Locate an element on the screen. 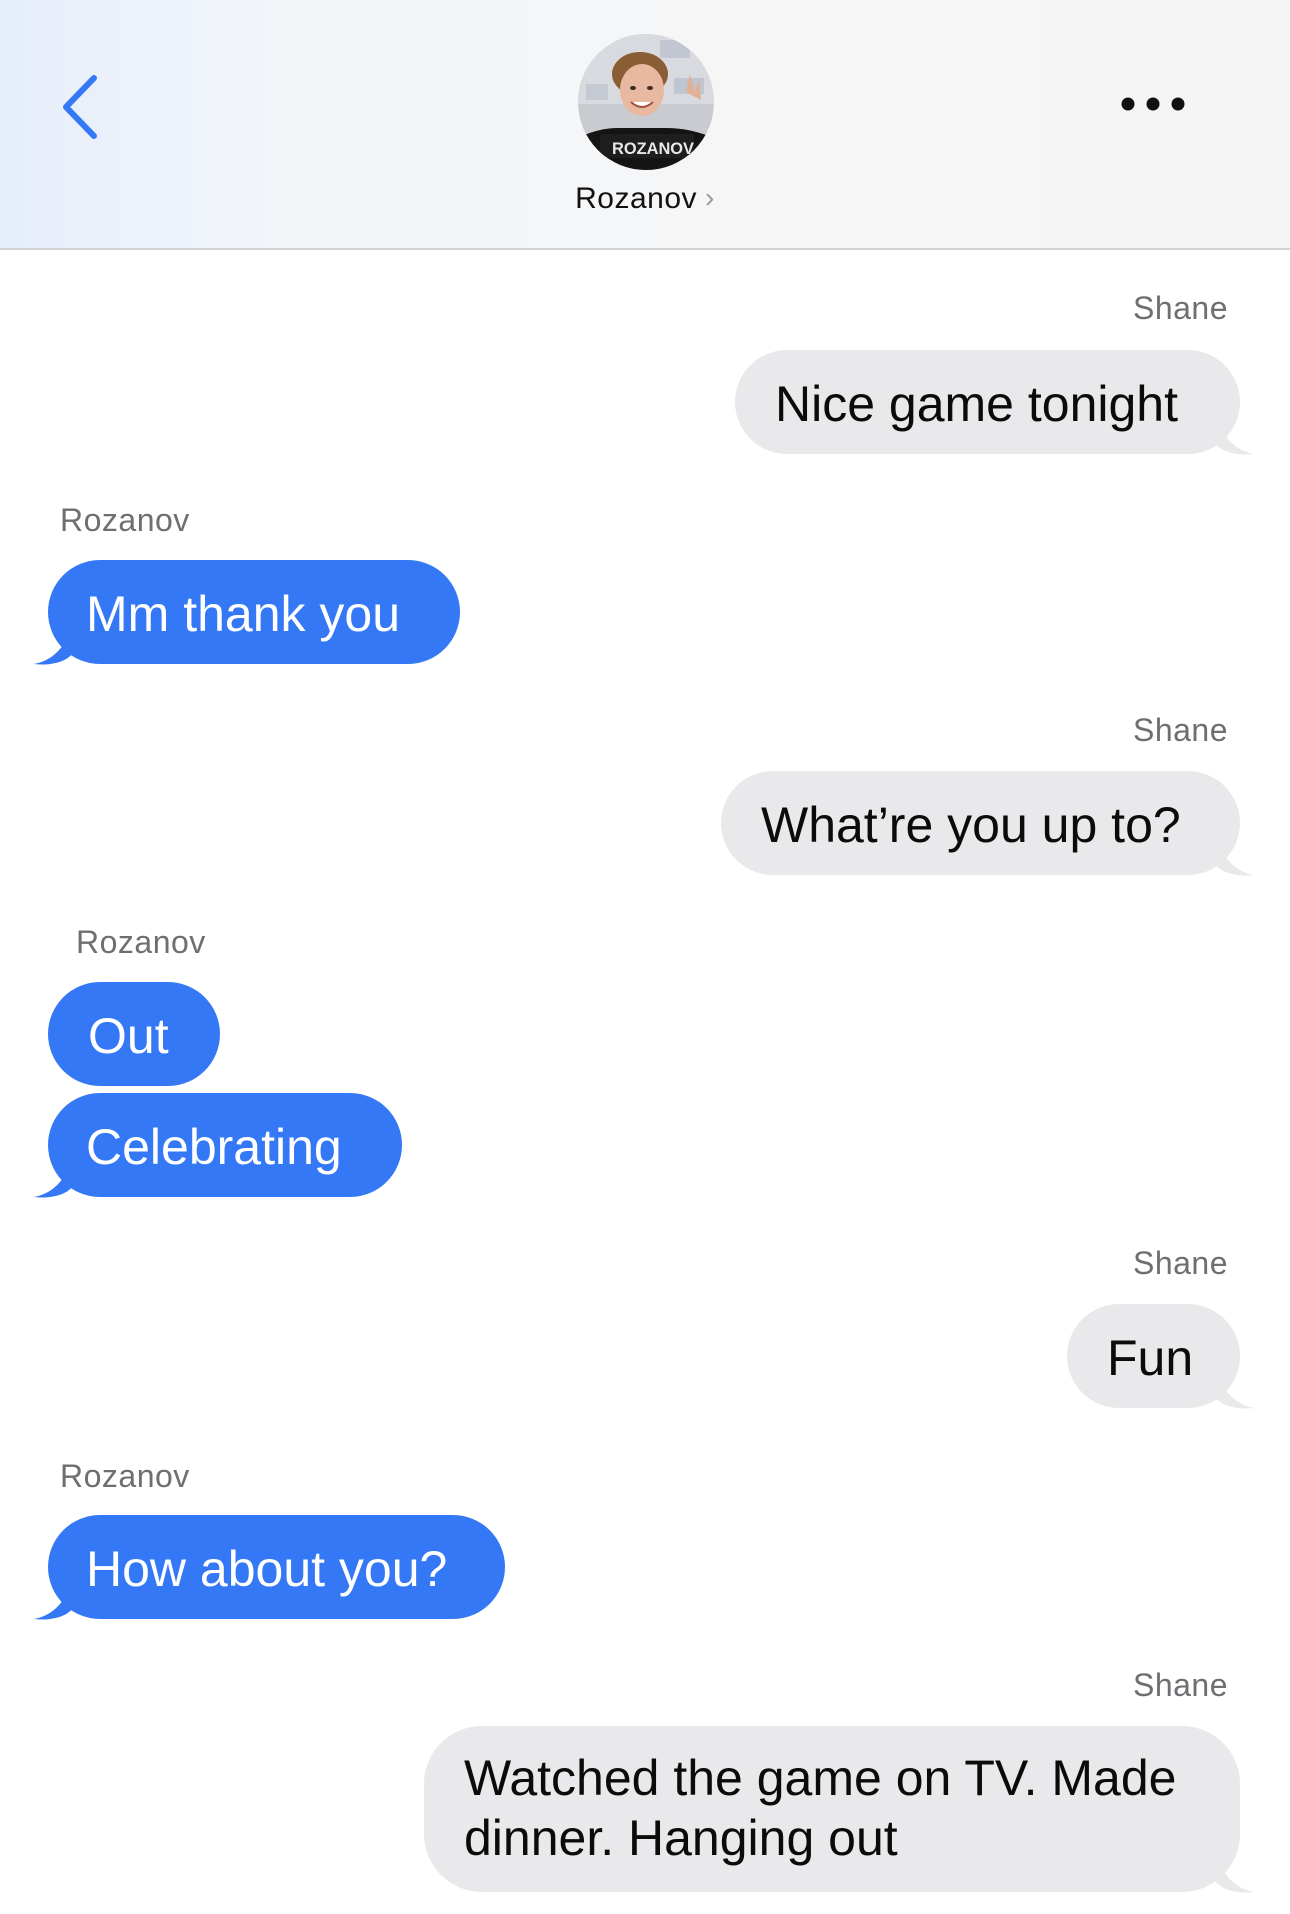 The width and height of the screenshot is (1290, 1914). back-button is located at coordinates (83, 107).